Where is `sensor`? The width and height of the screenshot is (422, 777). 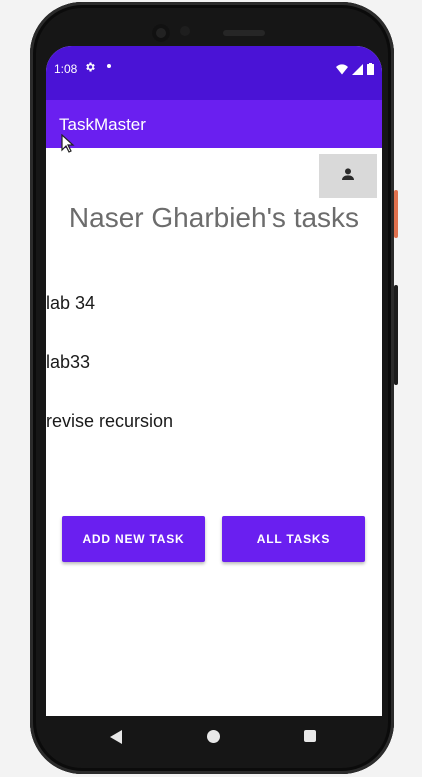 sensor is located at coordinates (185, 31).